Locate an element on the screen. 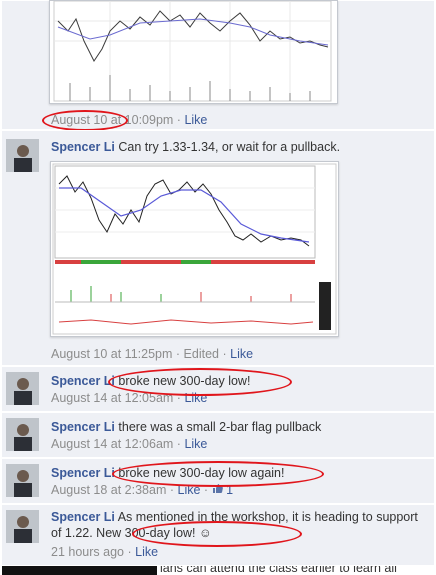 The width and height of the screenshot is (436, 575). comment-meta: August 14 at 12:06am · Like is located at coordinates (129, 444).